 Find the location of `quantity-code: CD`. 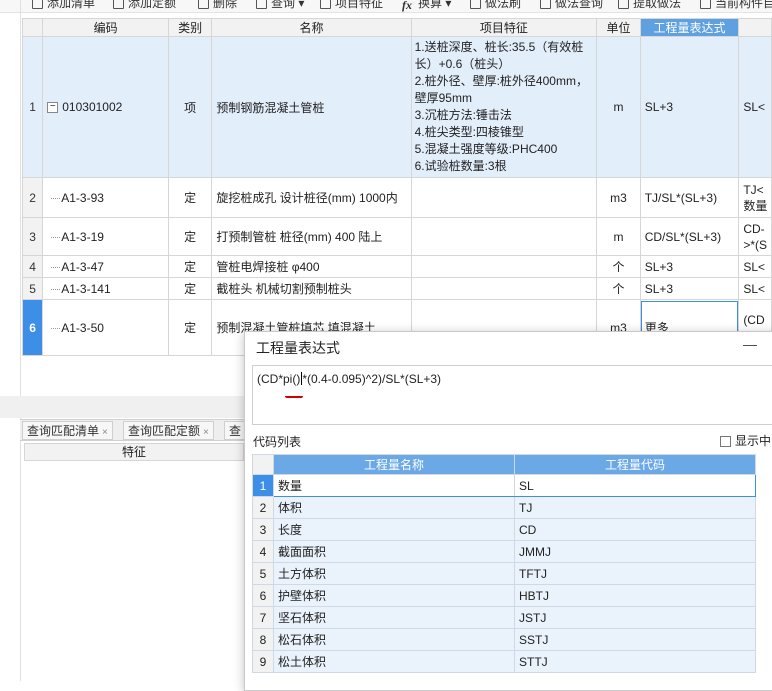

quantity-code: CD is located at coordinates (635, 529).